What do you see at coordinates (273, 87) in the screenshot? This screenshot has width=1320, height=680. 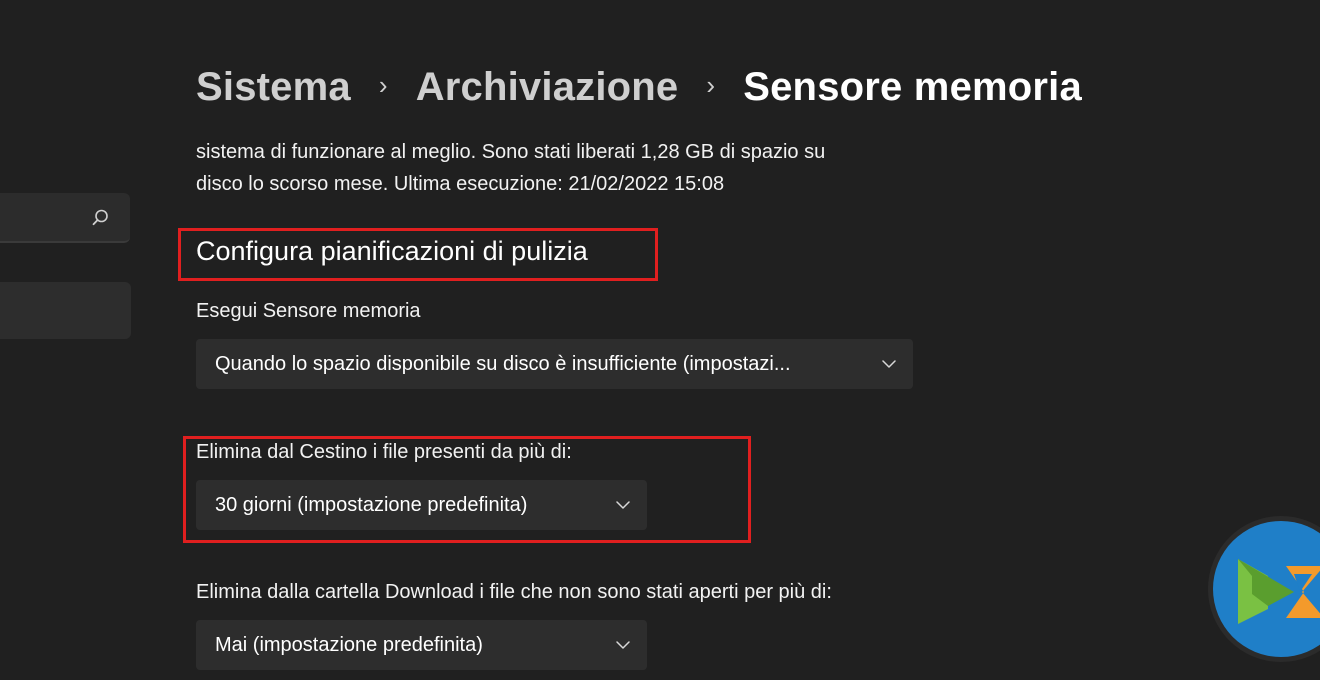 I see `breadcrumb-item-sistema: Sistema` at bounding box center [273, 87].